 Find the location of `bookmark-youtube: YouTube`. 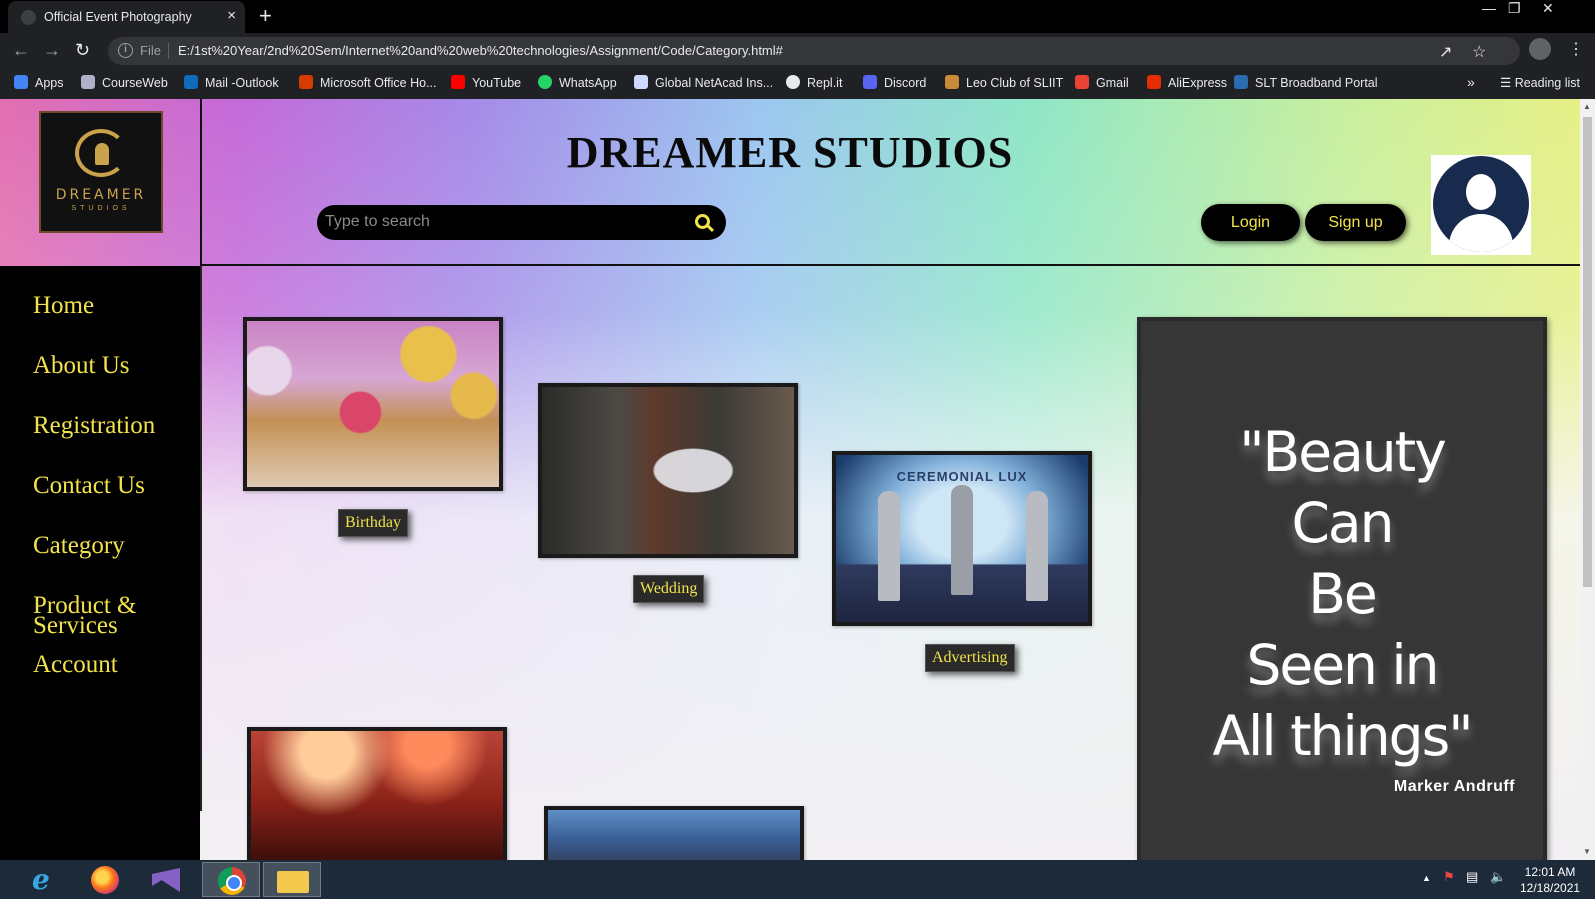

bookmark-youtube: YouTube is located at coordinates (486, 82).